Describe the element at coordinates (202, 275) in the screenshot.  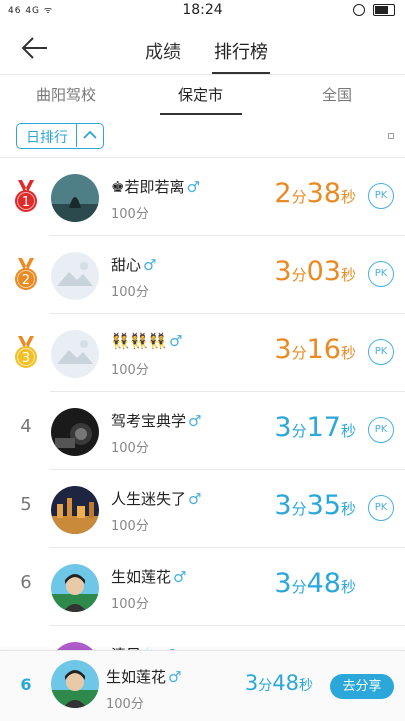
I see `leaderboard-row: 2 甜心 ♂ 100分 3分03秒 PK` at that location.